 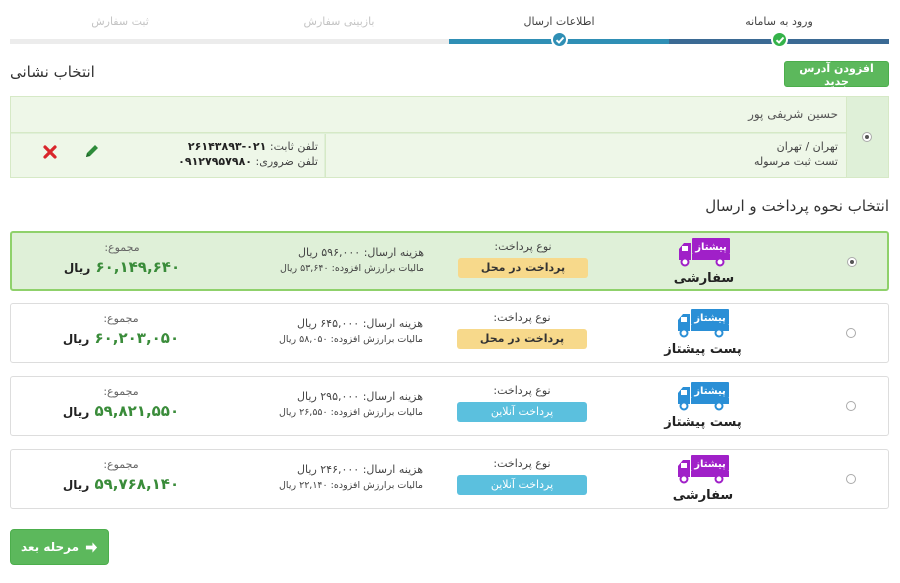 I want to click on pencil-icon, so click(x=91, y=151).